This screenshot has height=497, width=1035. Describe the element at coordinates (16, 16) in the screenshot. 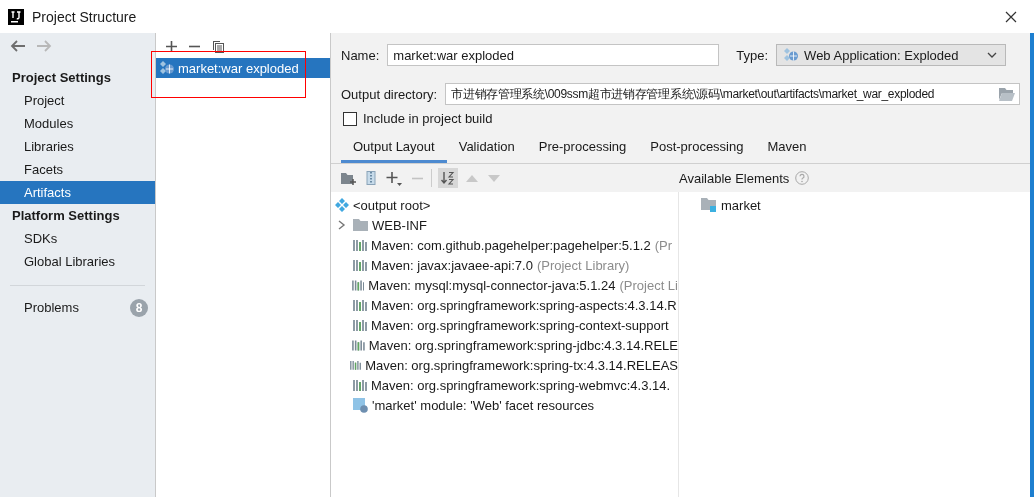

I see `app-logo-icon` at that location.